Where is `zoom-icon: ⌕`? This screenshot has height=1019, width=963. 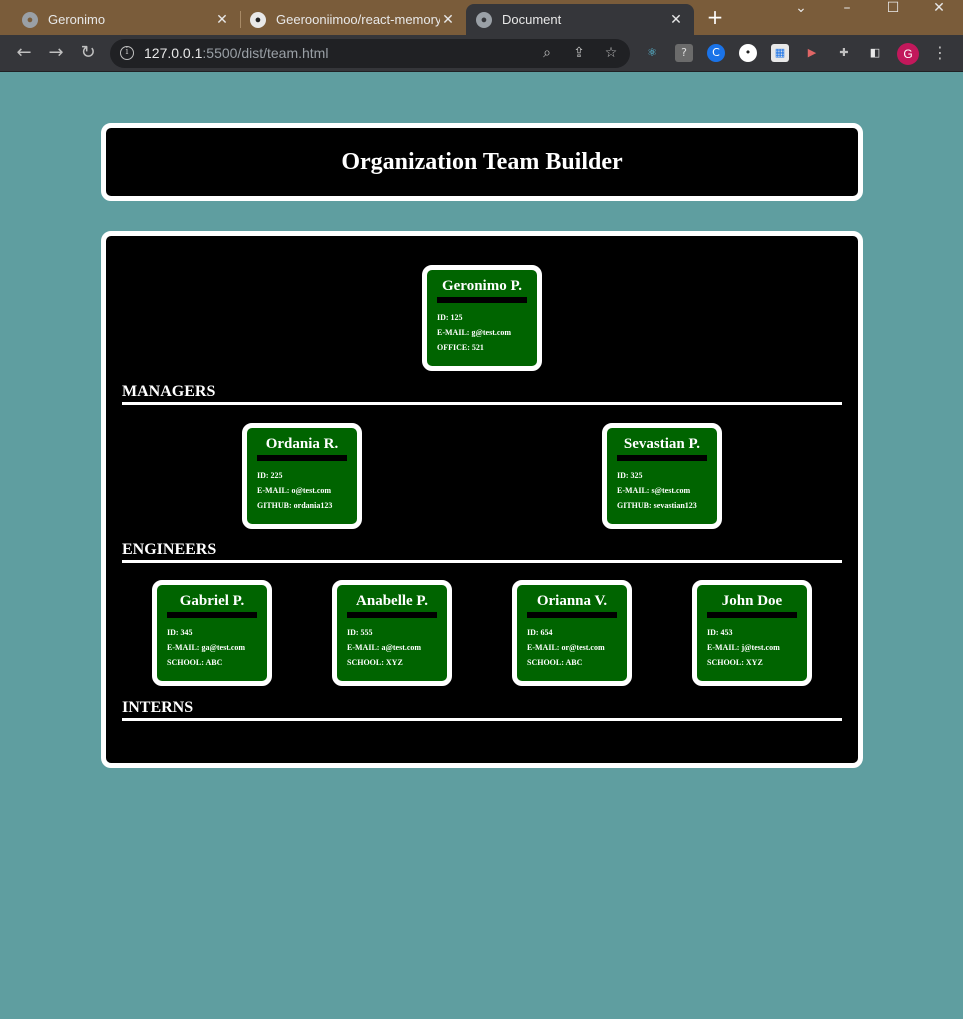 zoom-icon: ⌕ is located at coordinates (547, 53).